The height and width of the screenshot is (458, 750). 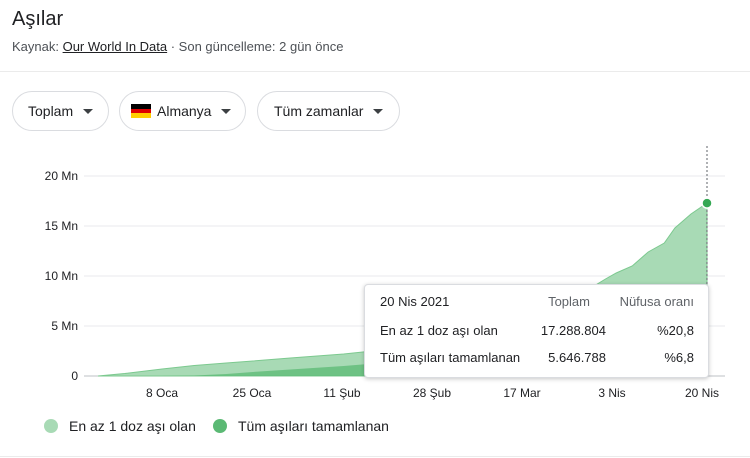 What do you see at coordinates (679, 357) in the screenshot?
I see `tooltip-row-pct: %6,8` at bounding box center [679, 357].